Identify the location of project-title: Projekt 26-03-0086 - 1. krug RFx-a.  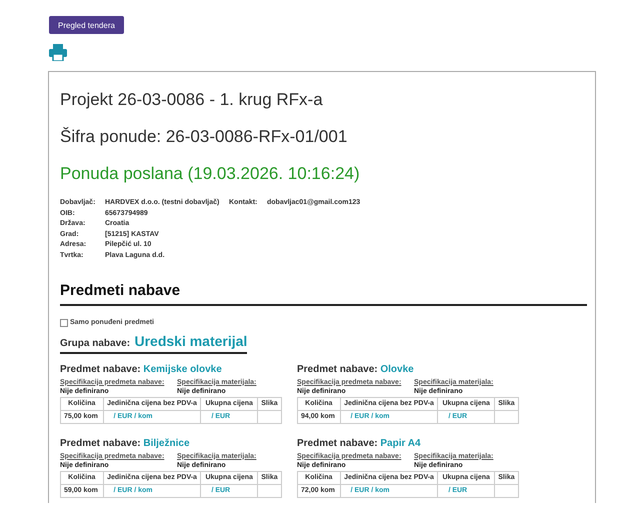
(191, 99).